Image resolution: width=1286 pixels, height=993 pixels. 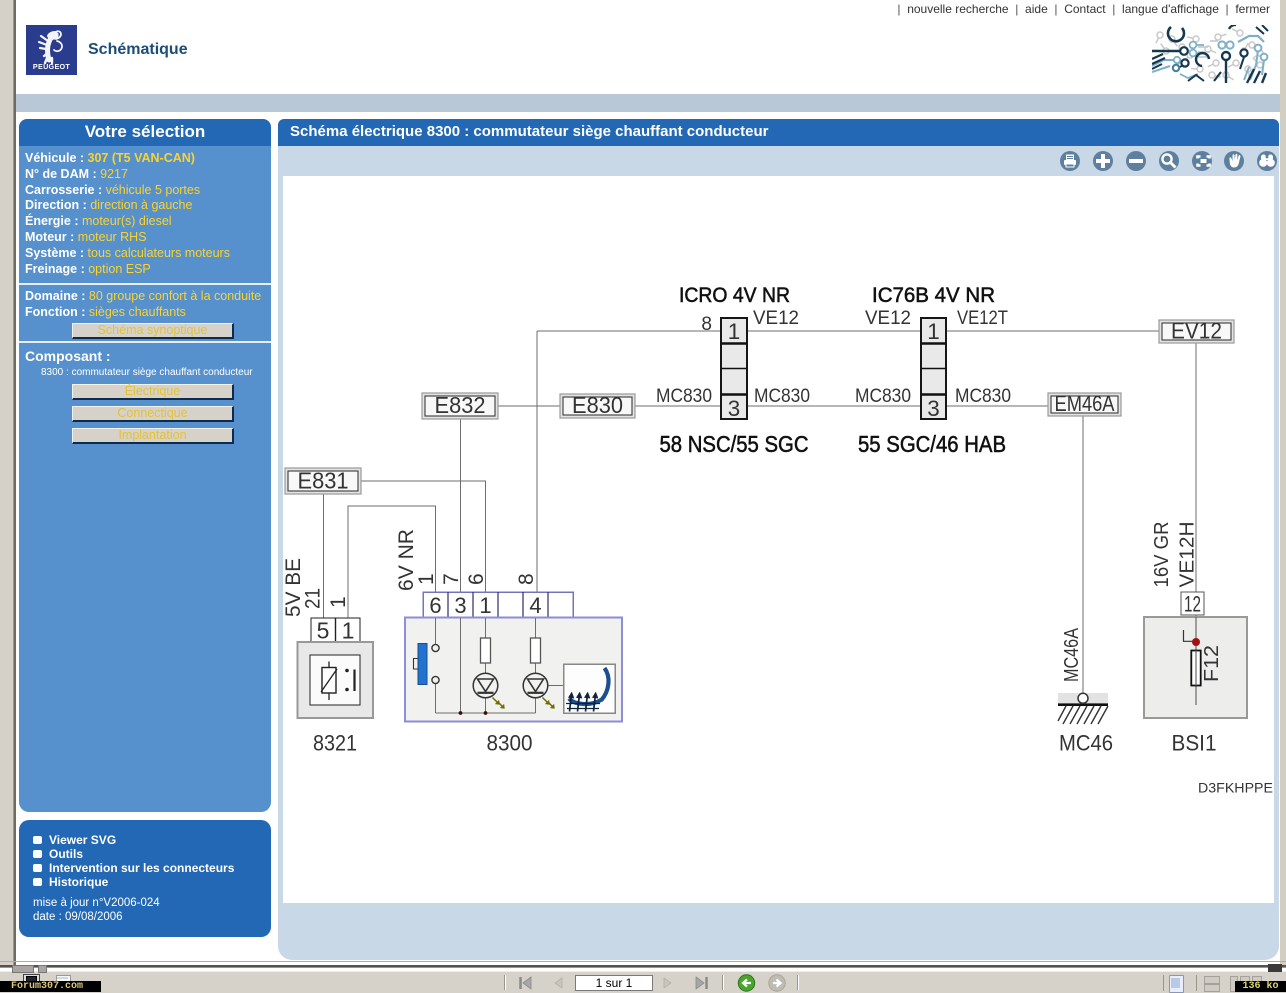 I want to click on svg-text: 7, so click(x=451, y=579).